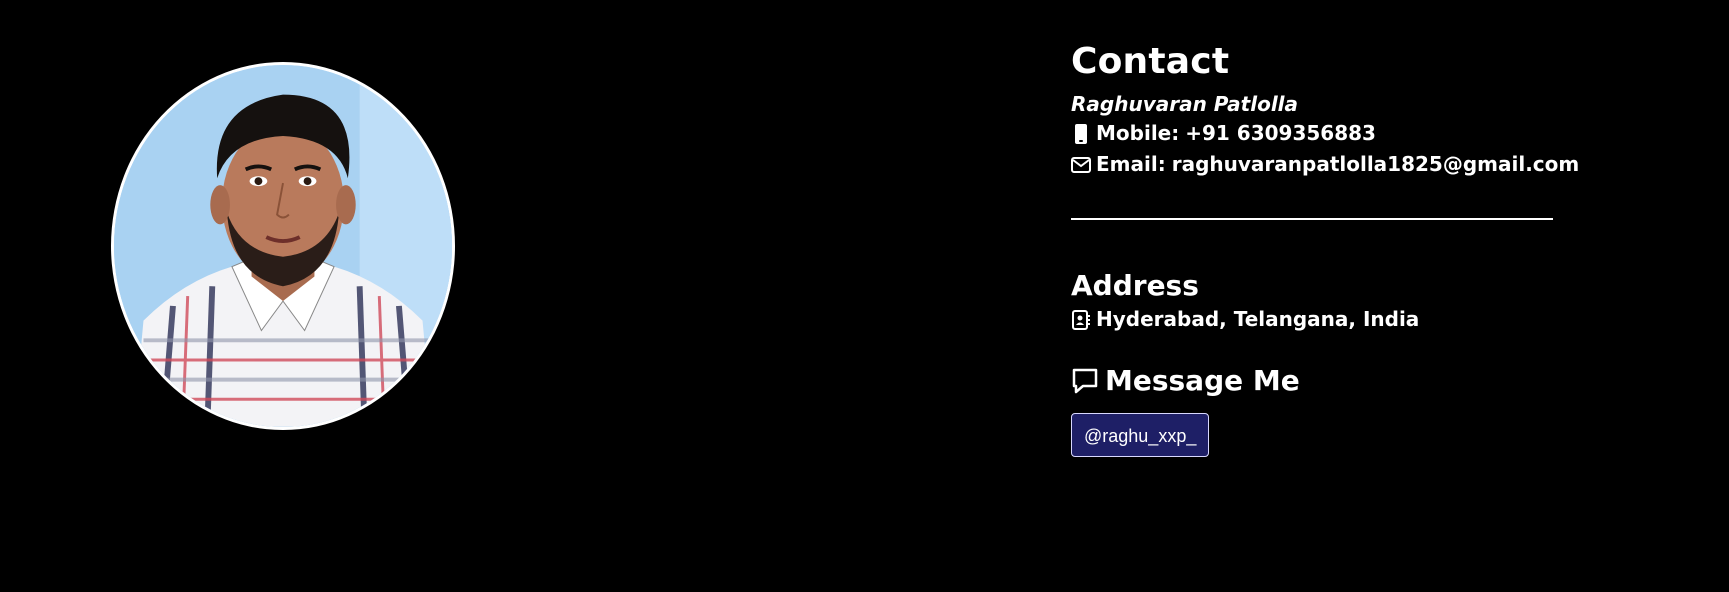 Image resolution: width=1729 pixels, height=592 pixels. What do you see at coordinates (1258, 319) in the screenshot?
I see `address-value: Hyderabad, Telangana, India` at bounding box center [1258, 319].